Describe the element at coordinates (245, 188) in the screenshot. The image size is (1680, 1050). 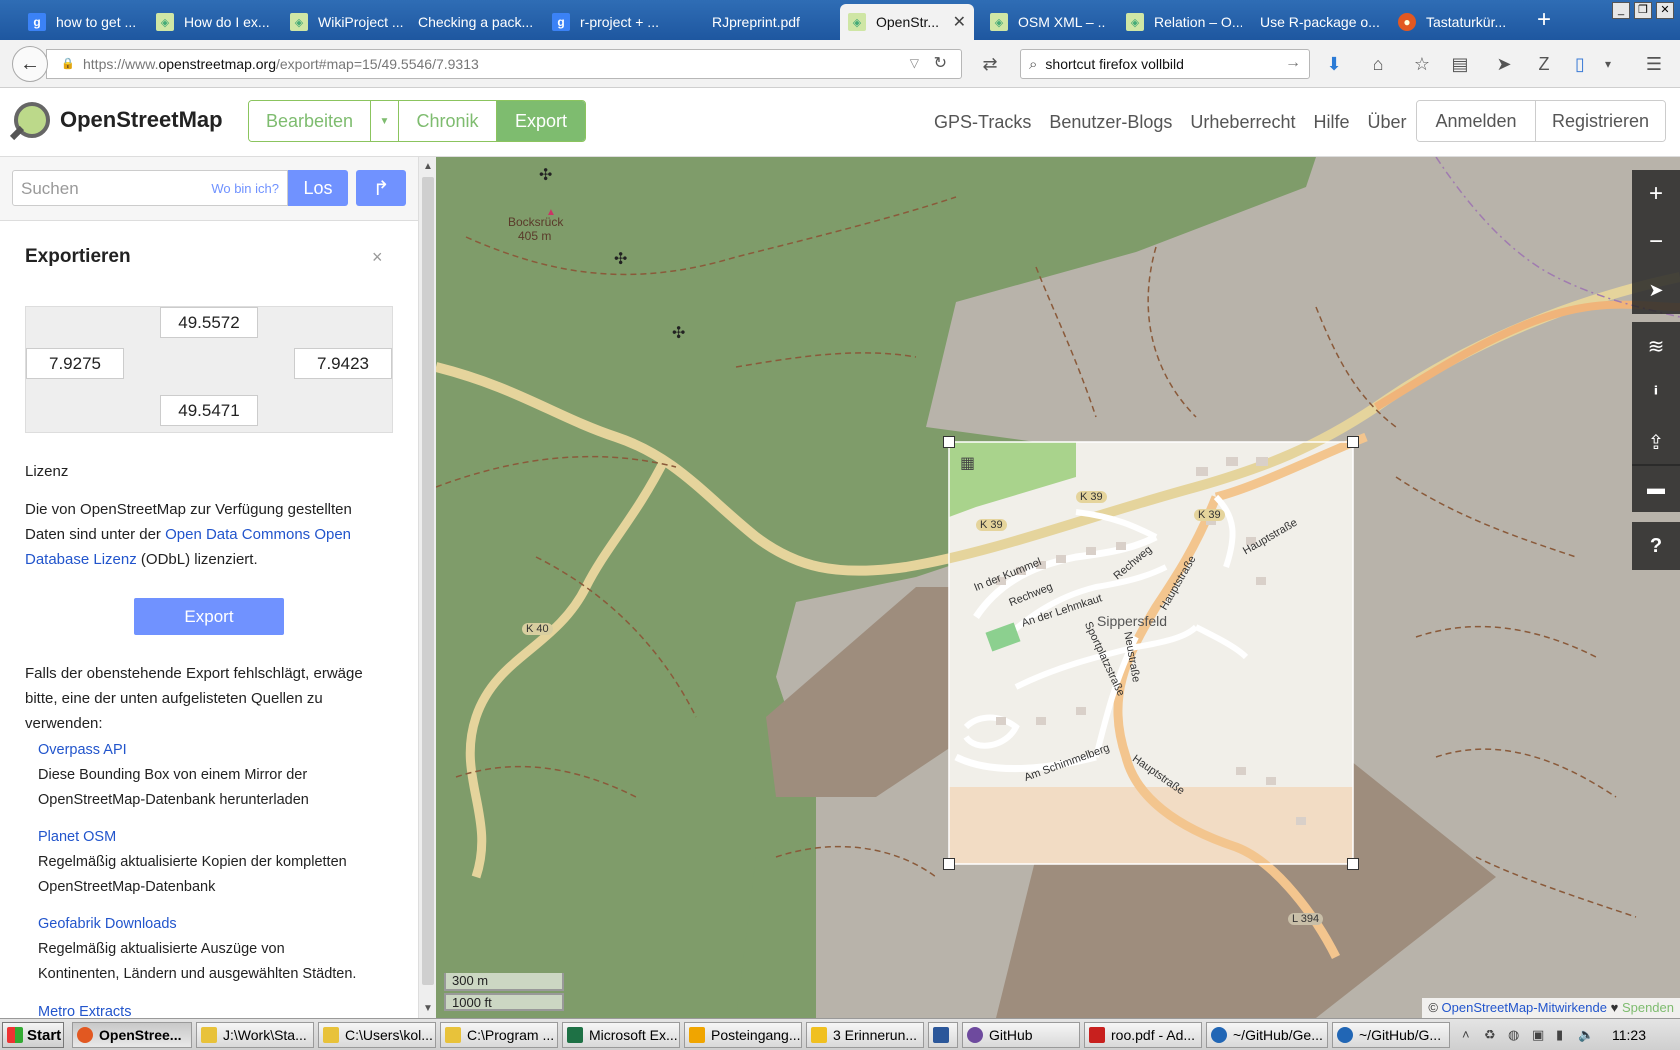
I see `where-am-i-link: Wo bin ich?` at that location.